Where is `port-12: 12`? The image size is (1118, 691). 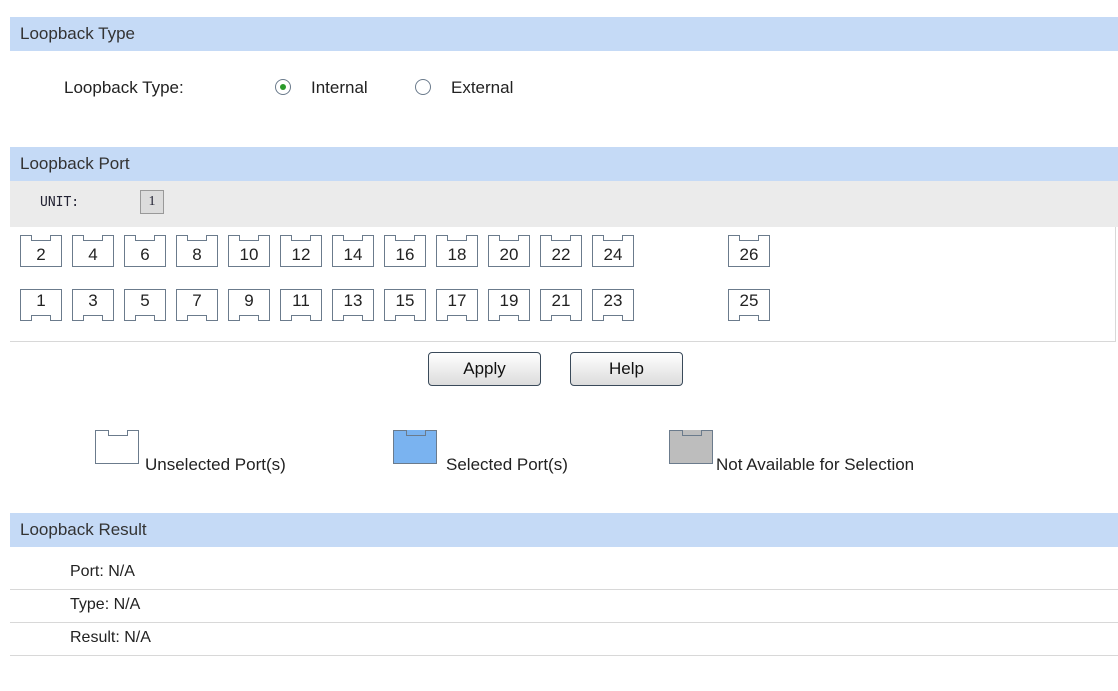
port-12: 12 is located at coordinates (301, 251).